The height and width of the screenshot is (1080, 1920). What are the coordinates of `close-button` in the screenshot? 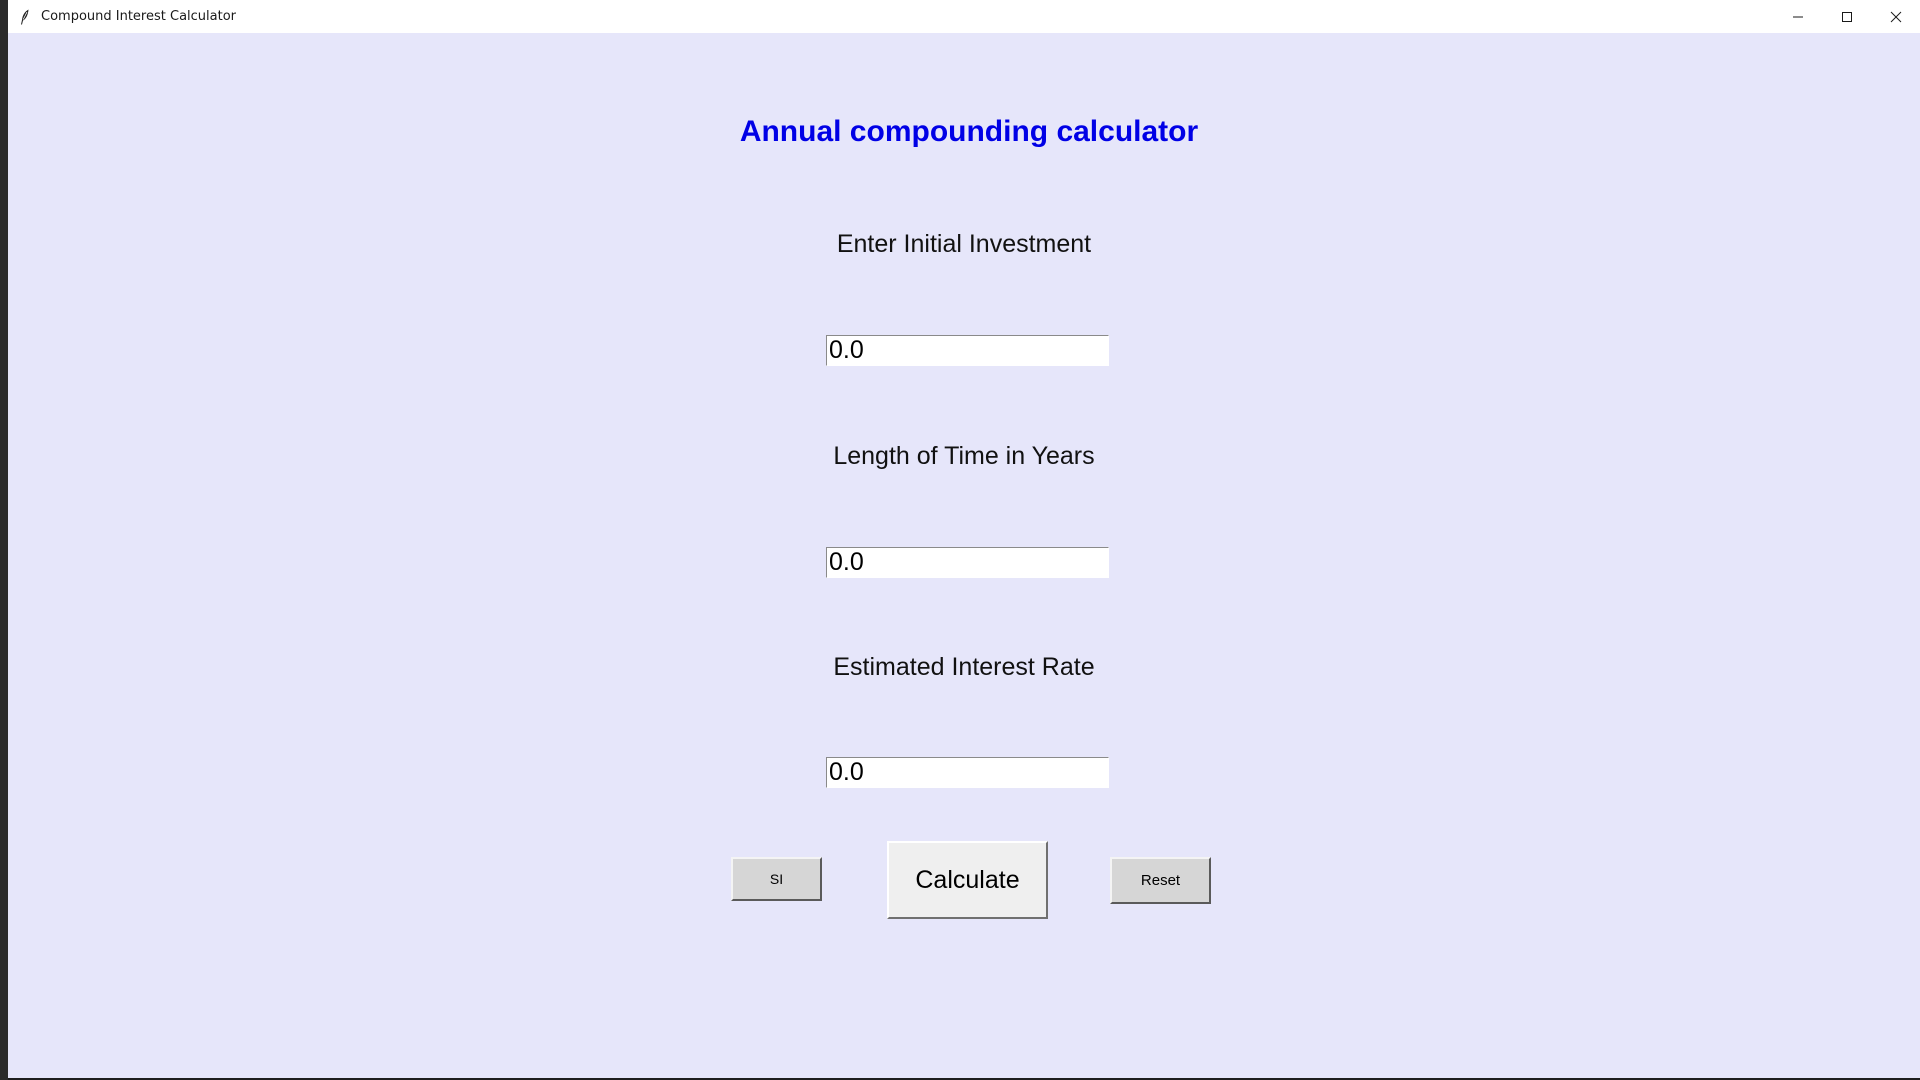 It's located at (1895, 16).